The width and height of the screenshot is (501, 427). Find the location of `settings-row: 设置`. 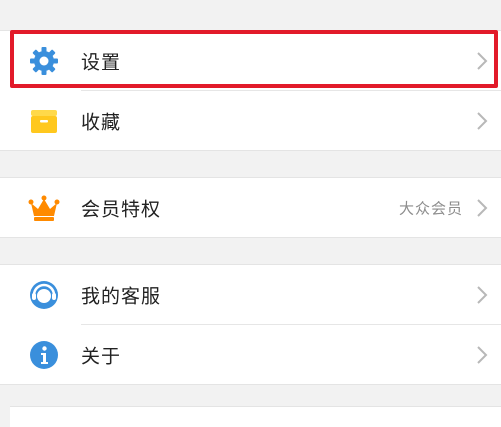

settings-row: 设置 is located at coordinates (250, 60).